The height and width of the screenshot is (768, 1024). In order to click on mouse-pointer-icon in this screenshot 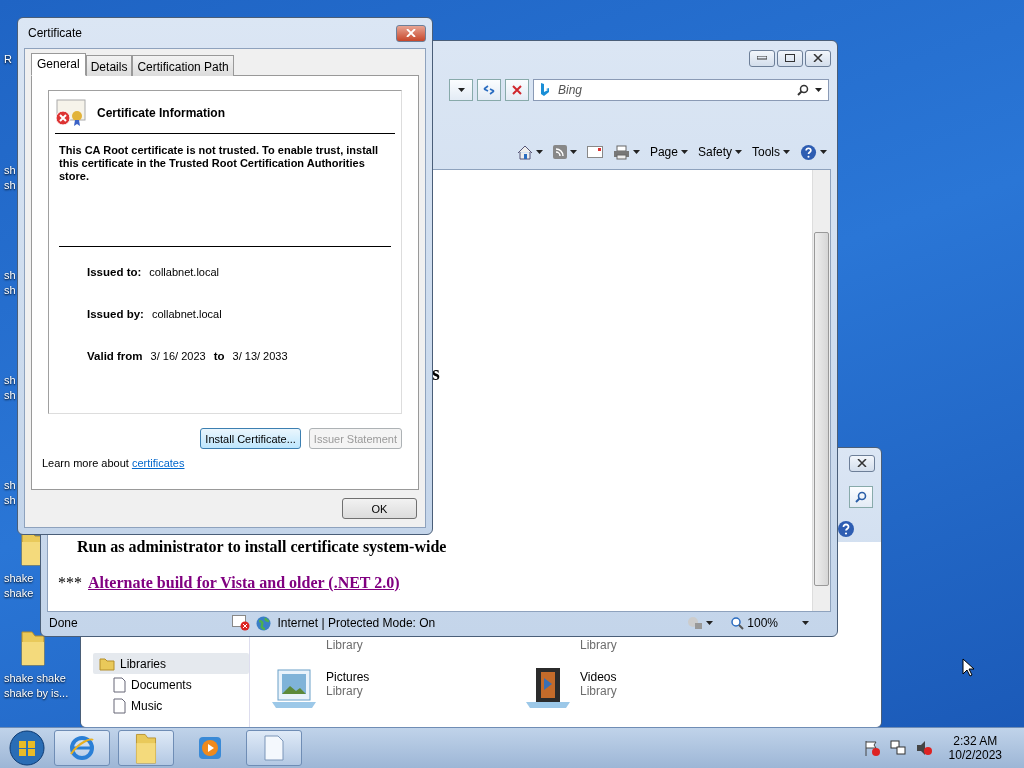, I will do `click(968, 667)`.